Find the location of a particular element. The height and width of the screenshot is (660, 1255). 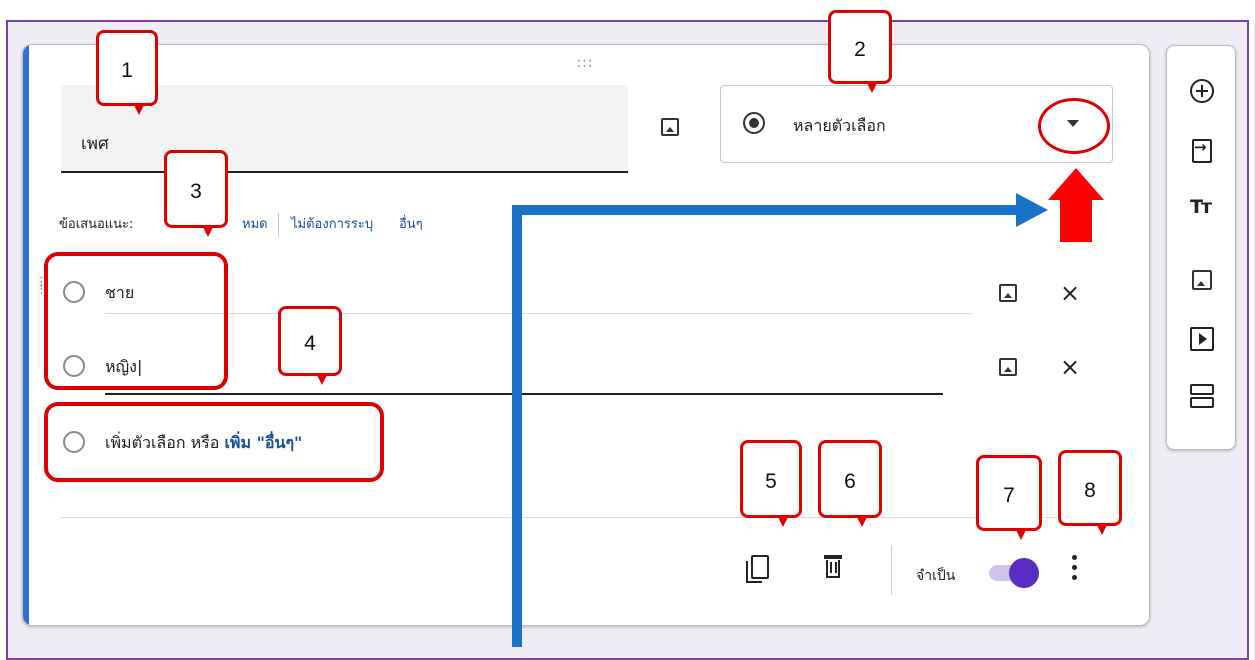

question-title-text: เพศ is located at coordinates (95, 144).